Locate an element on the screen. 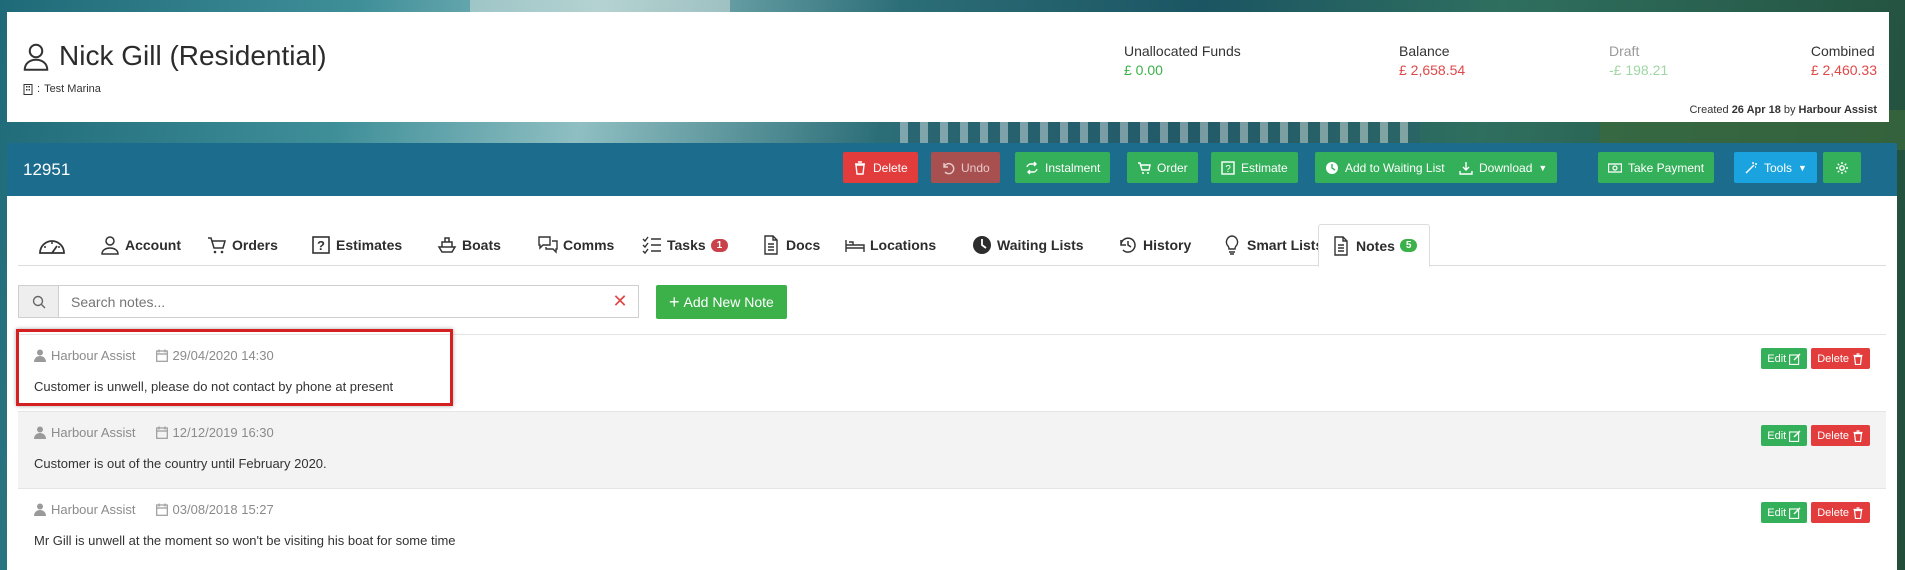  created-date: 26 Apr 18 is located at coordinates (1756, 110).